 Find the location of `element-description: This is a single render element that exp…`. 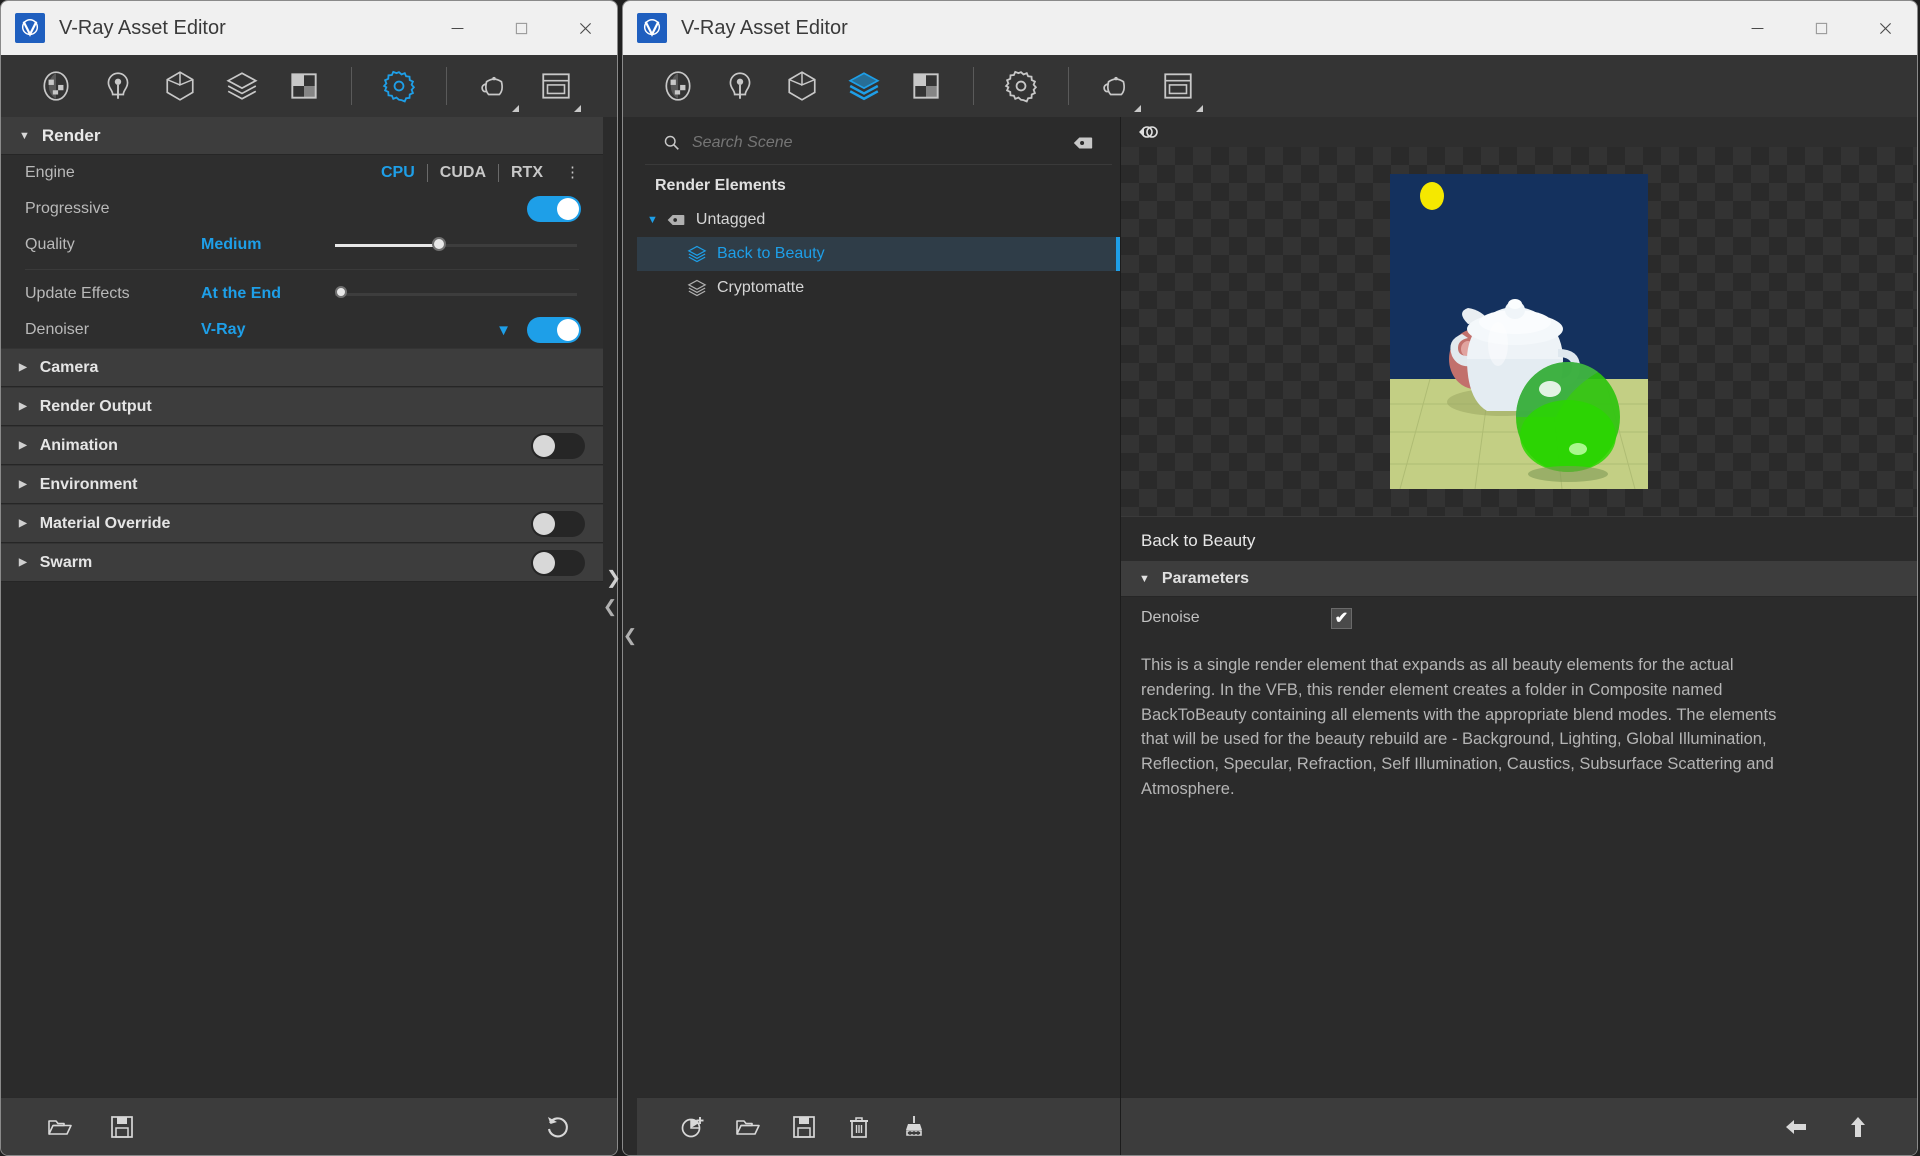

element-description: This is a single render element that exp… is located at coordinates (1459, 727).